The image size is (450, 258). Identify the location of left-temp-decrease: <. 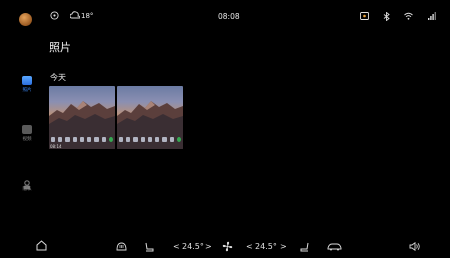
(176, 246).